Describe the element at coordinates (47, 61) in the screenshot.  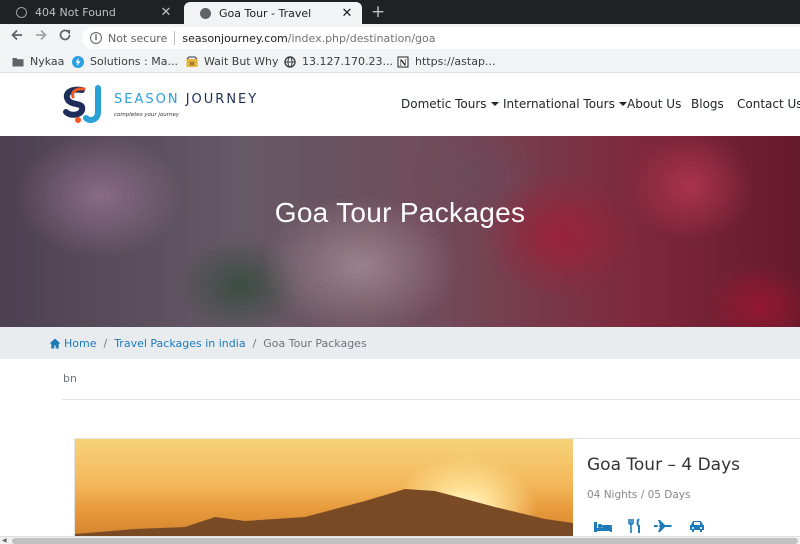
I see `bookmark-label: Nykaa` at that location.